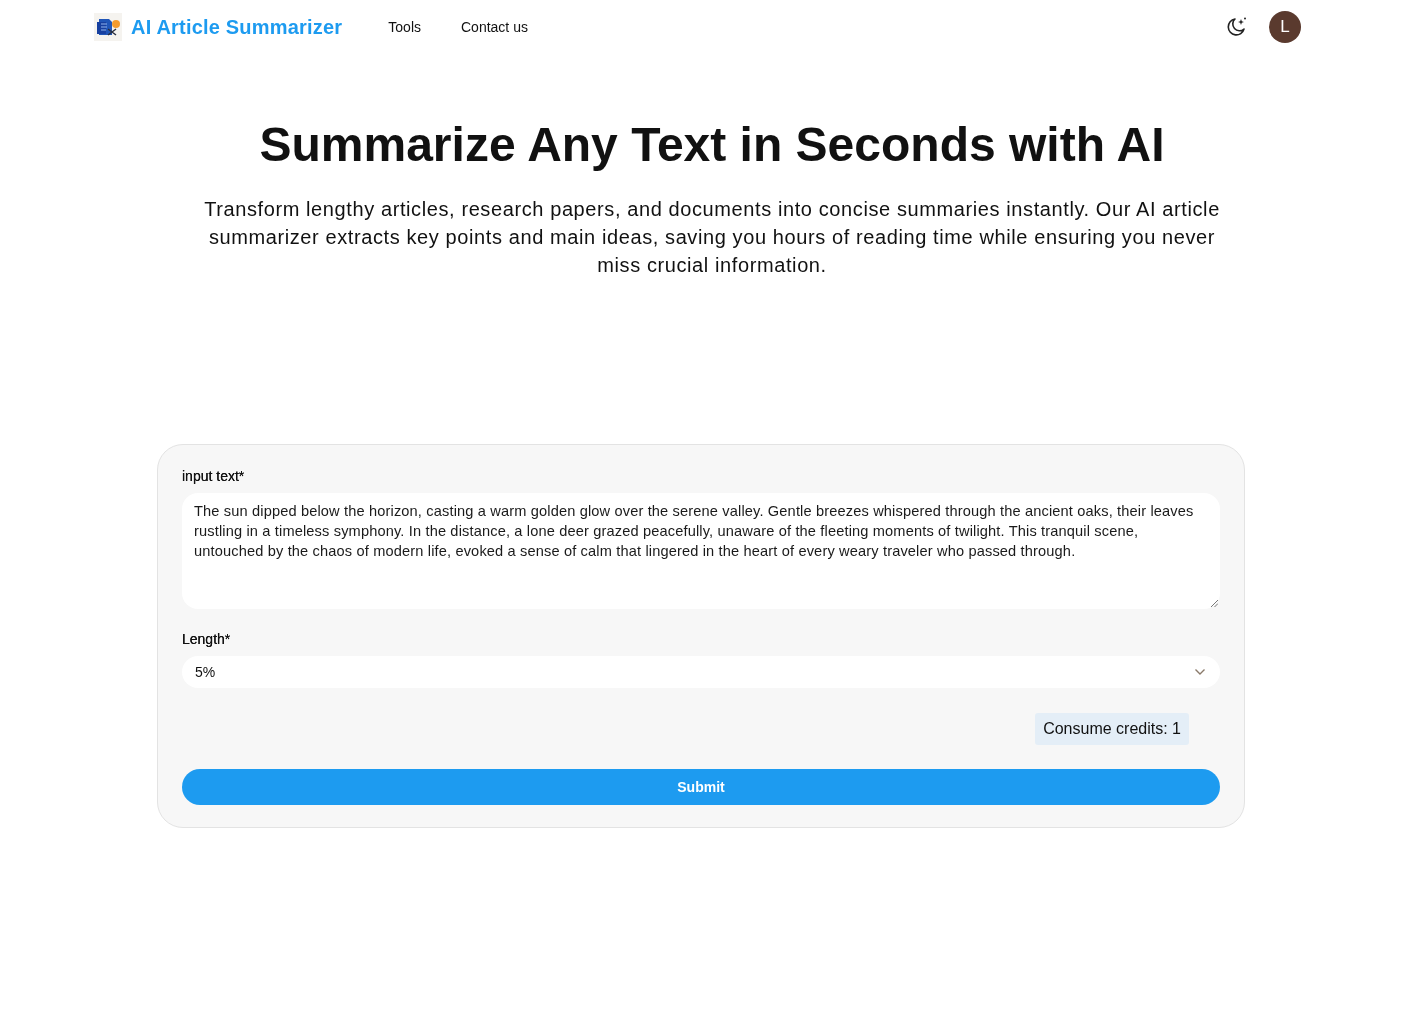  What do you see at coordinates (701, 551) in the screenshot?
I see `text-input-field: The sun dipped below the horizon, casting a warm golden glow over the serene valley. Gentle breezes whispered through the ancient oaks, their leaves rustling in a timeless symphony. In the distance, a lone deer grazed peacefully, unaware of the fleeting moments of twilight. This tranquil scene, untouched by the chaos of modern life, evoked a sense of calm that lingered in the heart of every weary traveler who passed through.` at bounding box center [701, 551].